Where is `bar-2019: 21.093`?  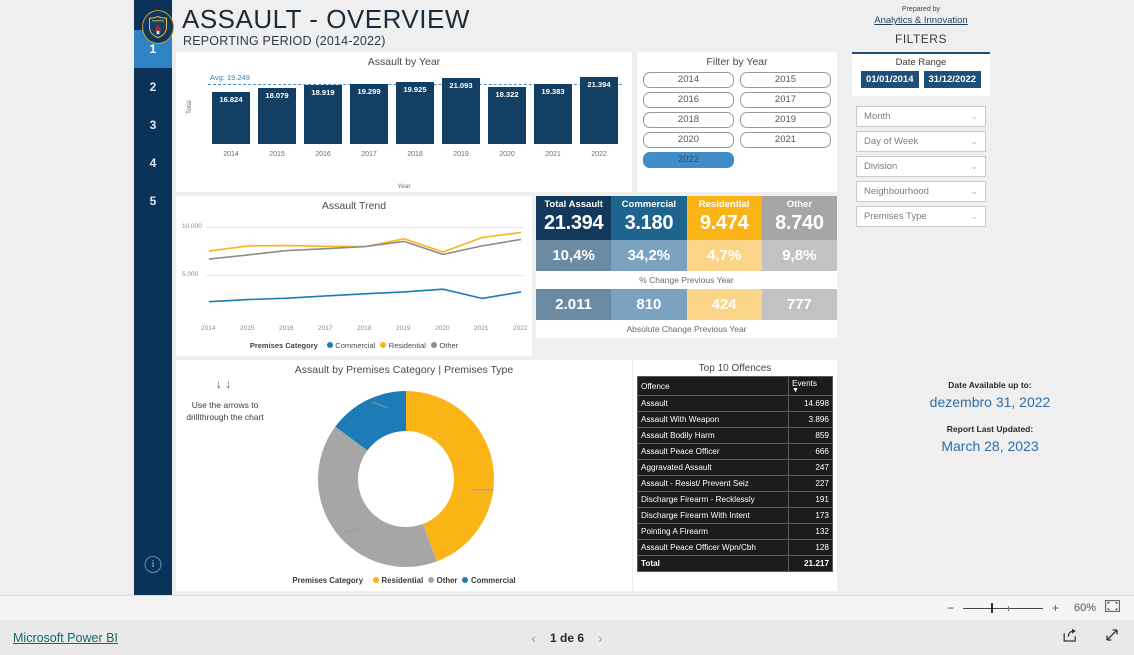
bar-2019: 21.093 is located at coordinates (461, 111).